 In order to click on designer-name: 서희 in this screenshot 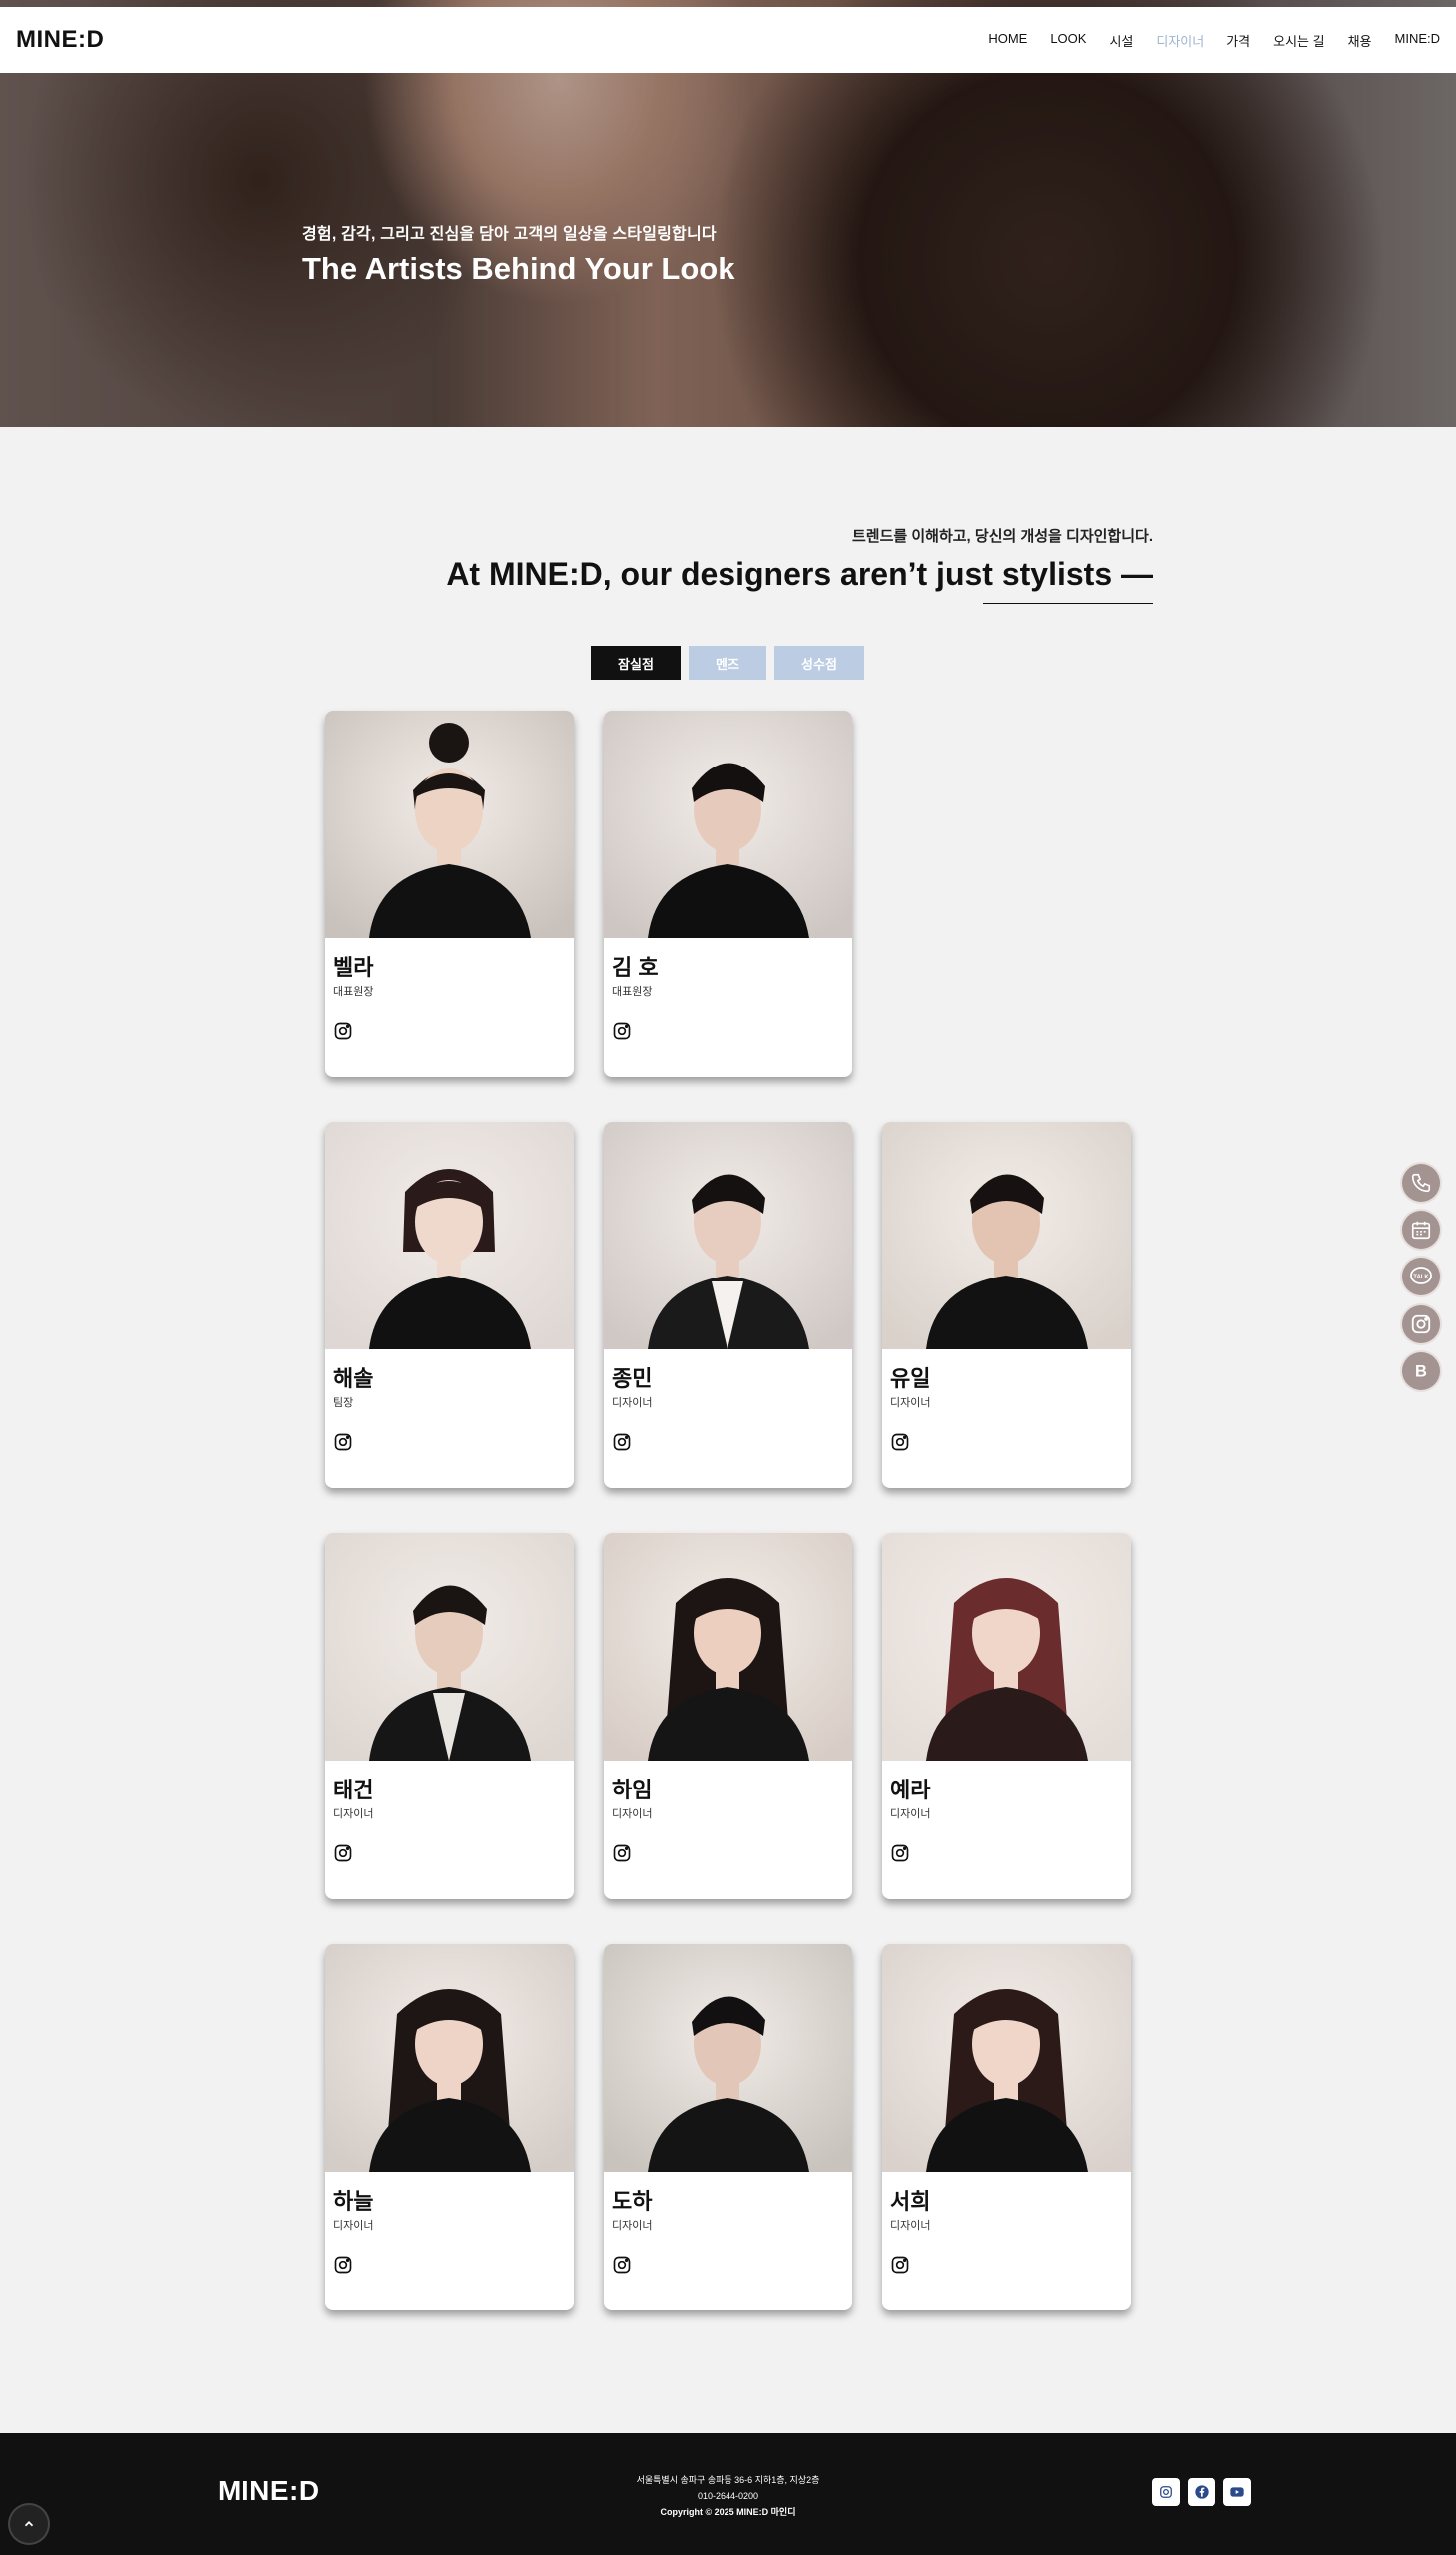, I will do `click(910, 2201)`.